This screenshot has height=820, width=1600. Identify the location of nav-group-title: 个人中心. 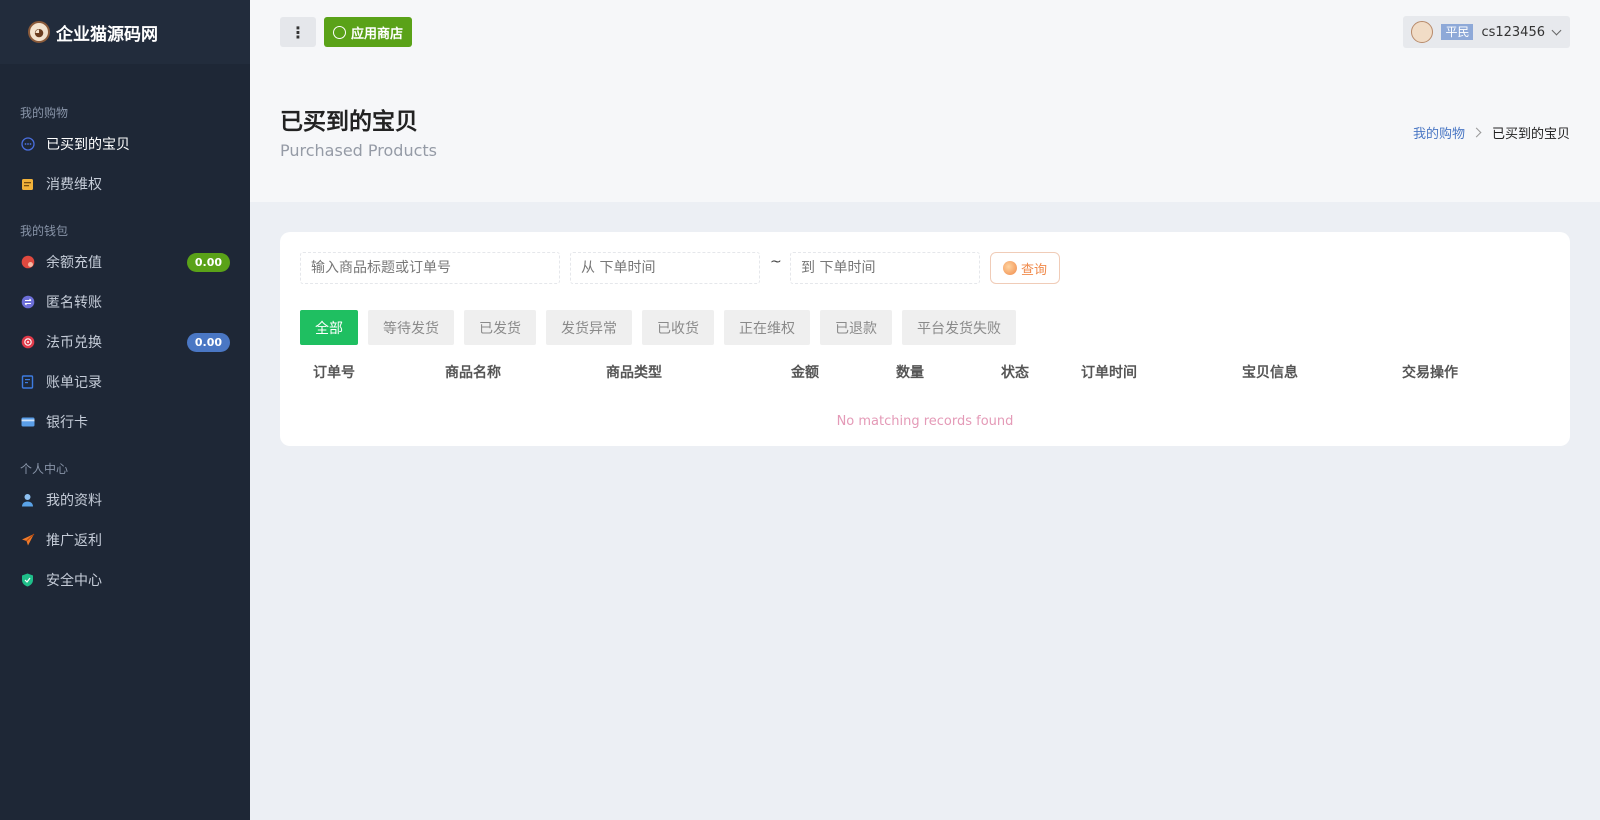
(44, 469).